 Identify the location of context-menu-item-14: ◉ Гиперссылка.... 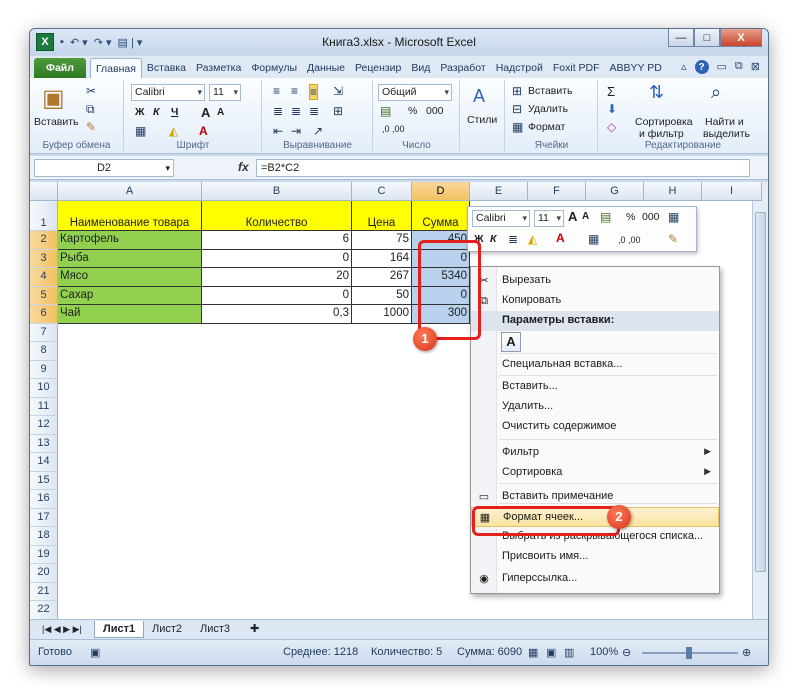
(595, 579).